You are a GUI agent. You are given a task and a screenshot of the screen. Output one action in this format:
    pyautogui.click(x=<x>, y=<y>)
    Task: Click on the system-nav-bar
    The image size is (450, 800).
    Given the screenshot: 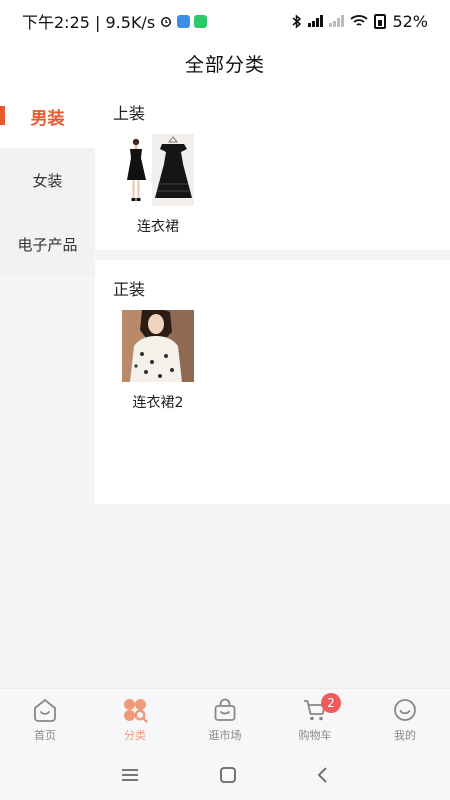 What is the action you would take?
    pyautogui.click(x=225, y=775)
    